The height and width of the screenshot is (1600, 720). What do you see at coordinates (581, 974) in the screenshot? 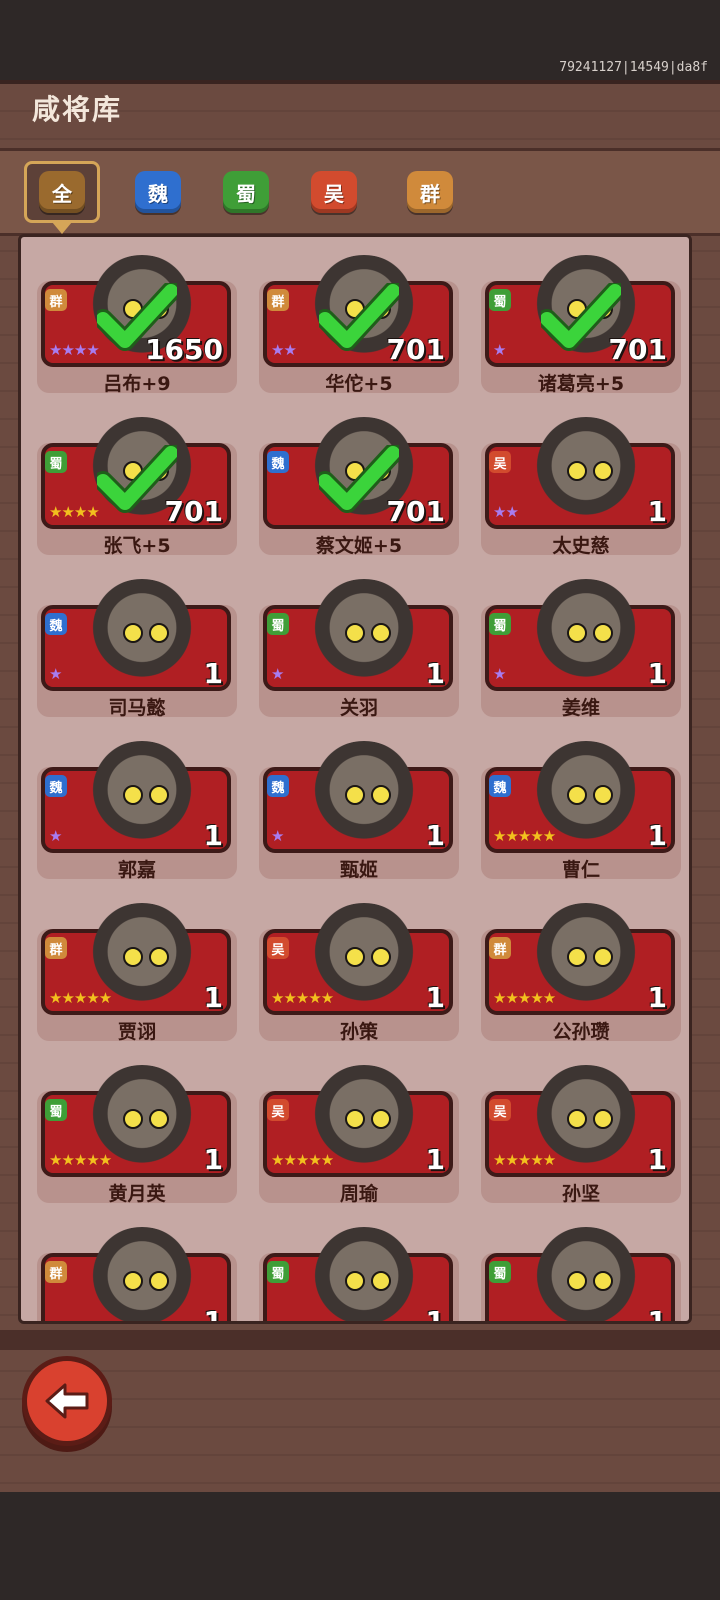
I see `hero-card: 群 ★★★★★ 1 公孙瓒` at bounding box center [581, 974].